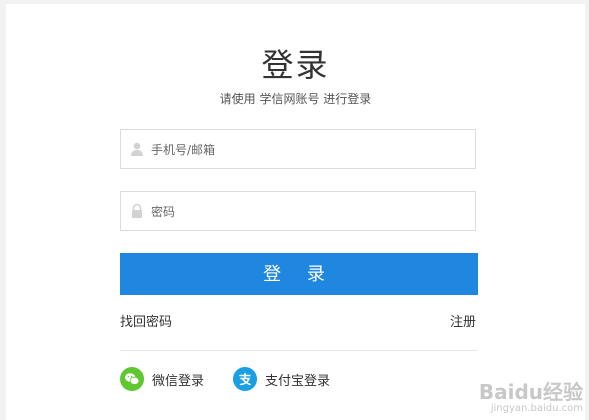 This screenshot has width=589, height=420. I want to click on user-icon, so click(137, 149).